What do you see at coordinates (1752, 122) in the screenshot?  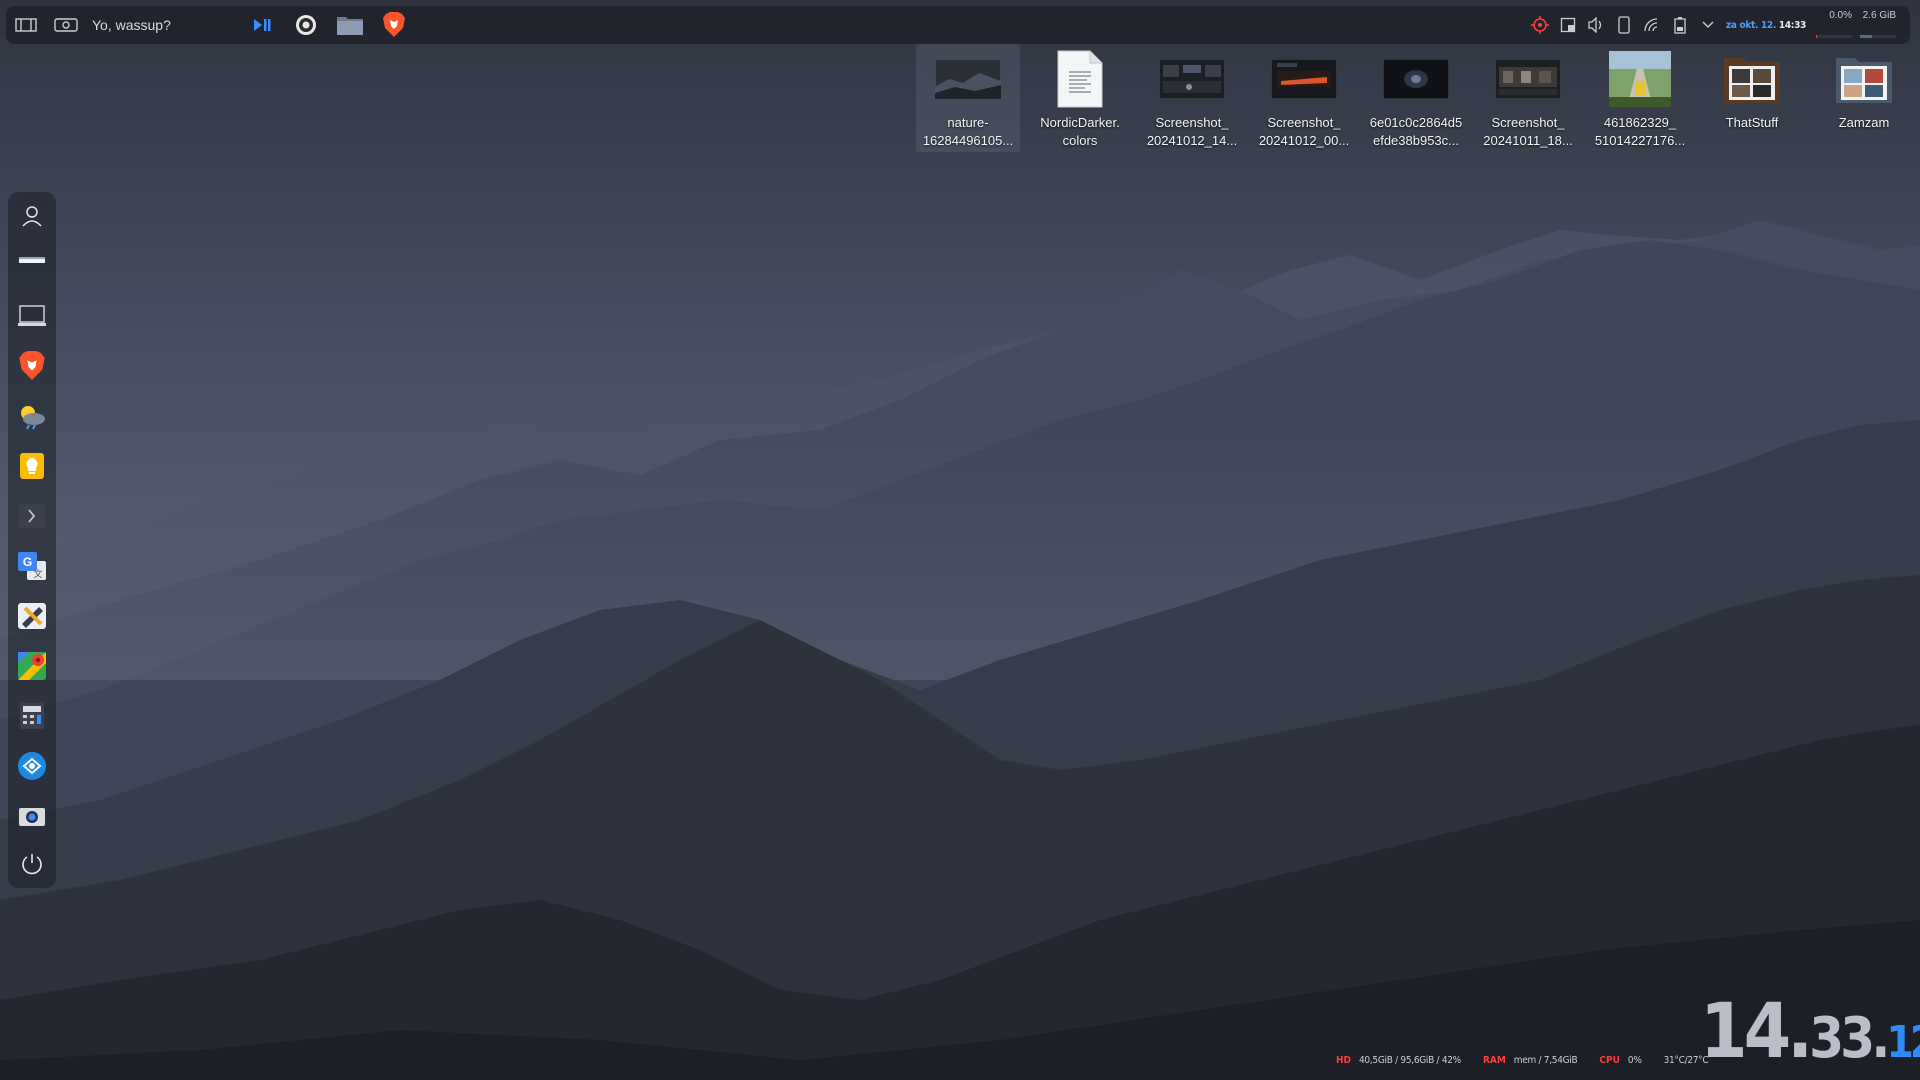 I see `desktop-folder-name: ThatStuff` at bounding box center [1752, 122].